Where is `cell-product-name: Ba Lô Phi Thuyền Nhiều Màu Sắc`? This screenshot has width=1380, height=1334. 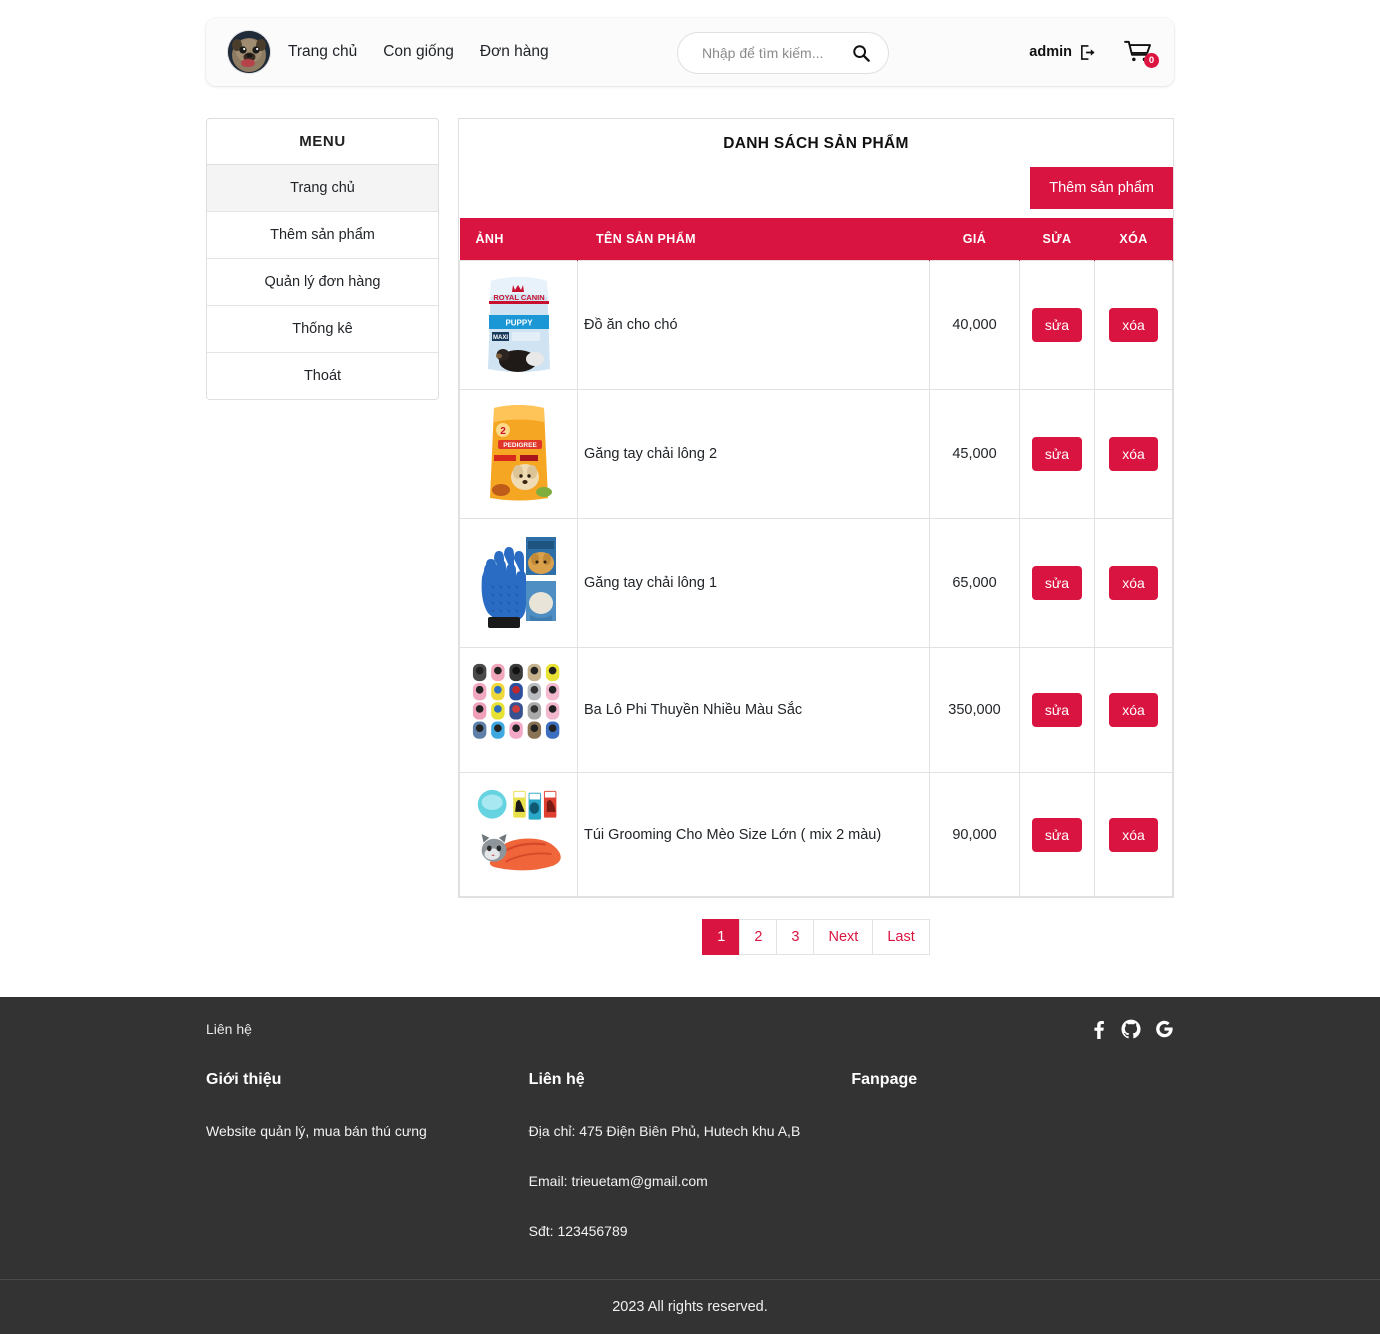
cell-product-name: Ba Lô Phi Thuyền Nhiều Màu Sắc is located at coordinates (753, 710).